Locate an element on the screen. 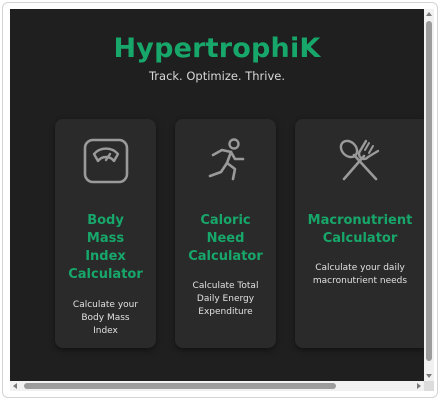 This screenshot has width=442, height=402. scrollbar-corner is located at coordinates (429, 386).